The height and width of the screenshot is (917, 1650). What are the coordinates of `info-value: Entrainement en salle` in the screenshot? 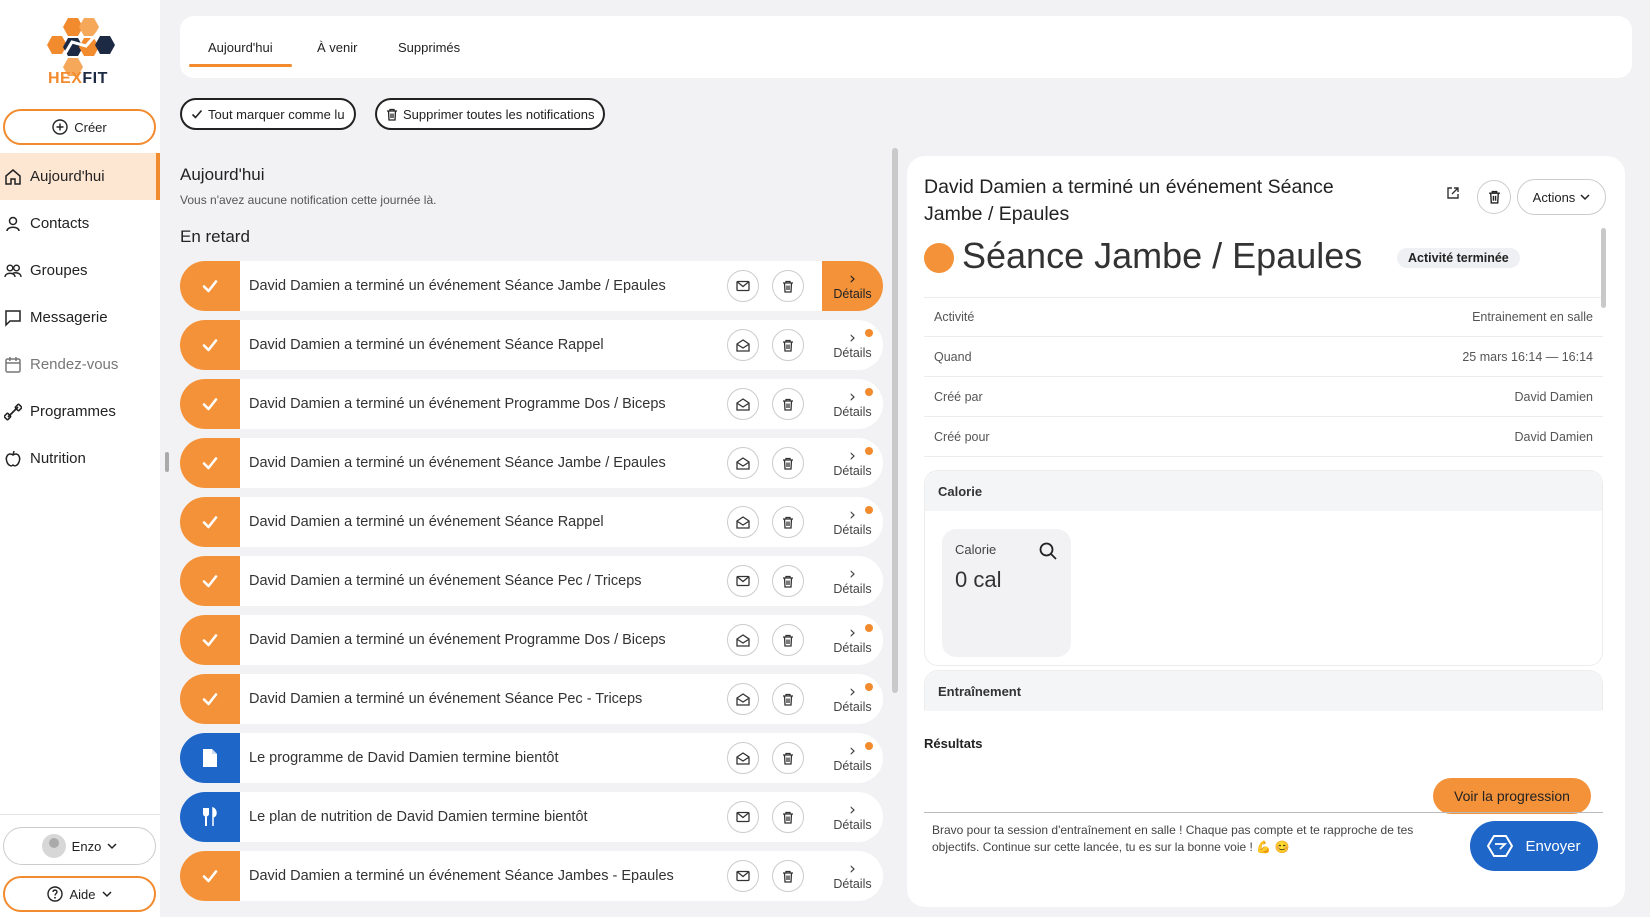 It's located at (1532, 317).